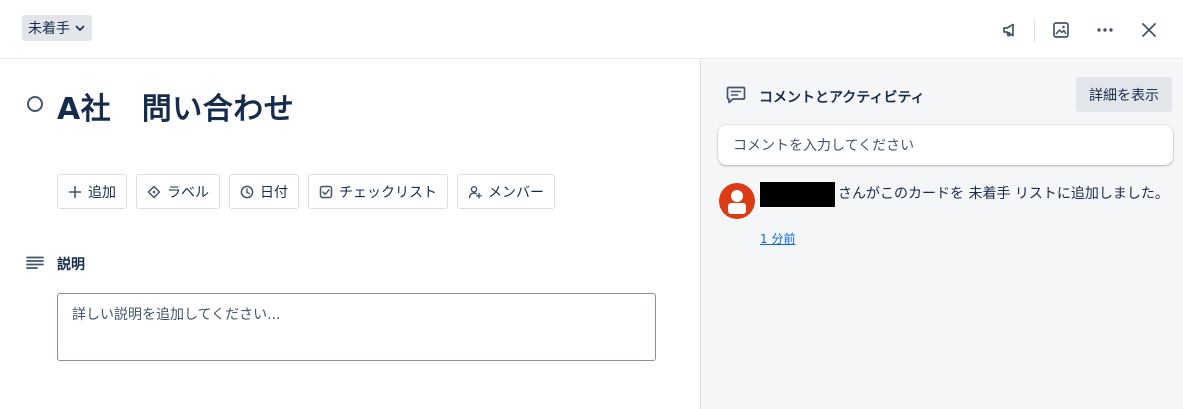 The image size is (1183, 409). What do you see at coordinates (247, 191) in the screenshot?
I see `clock-icon` at bounding box center [247, 191].